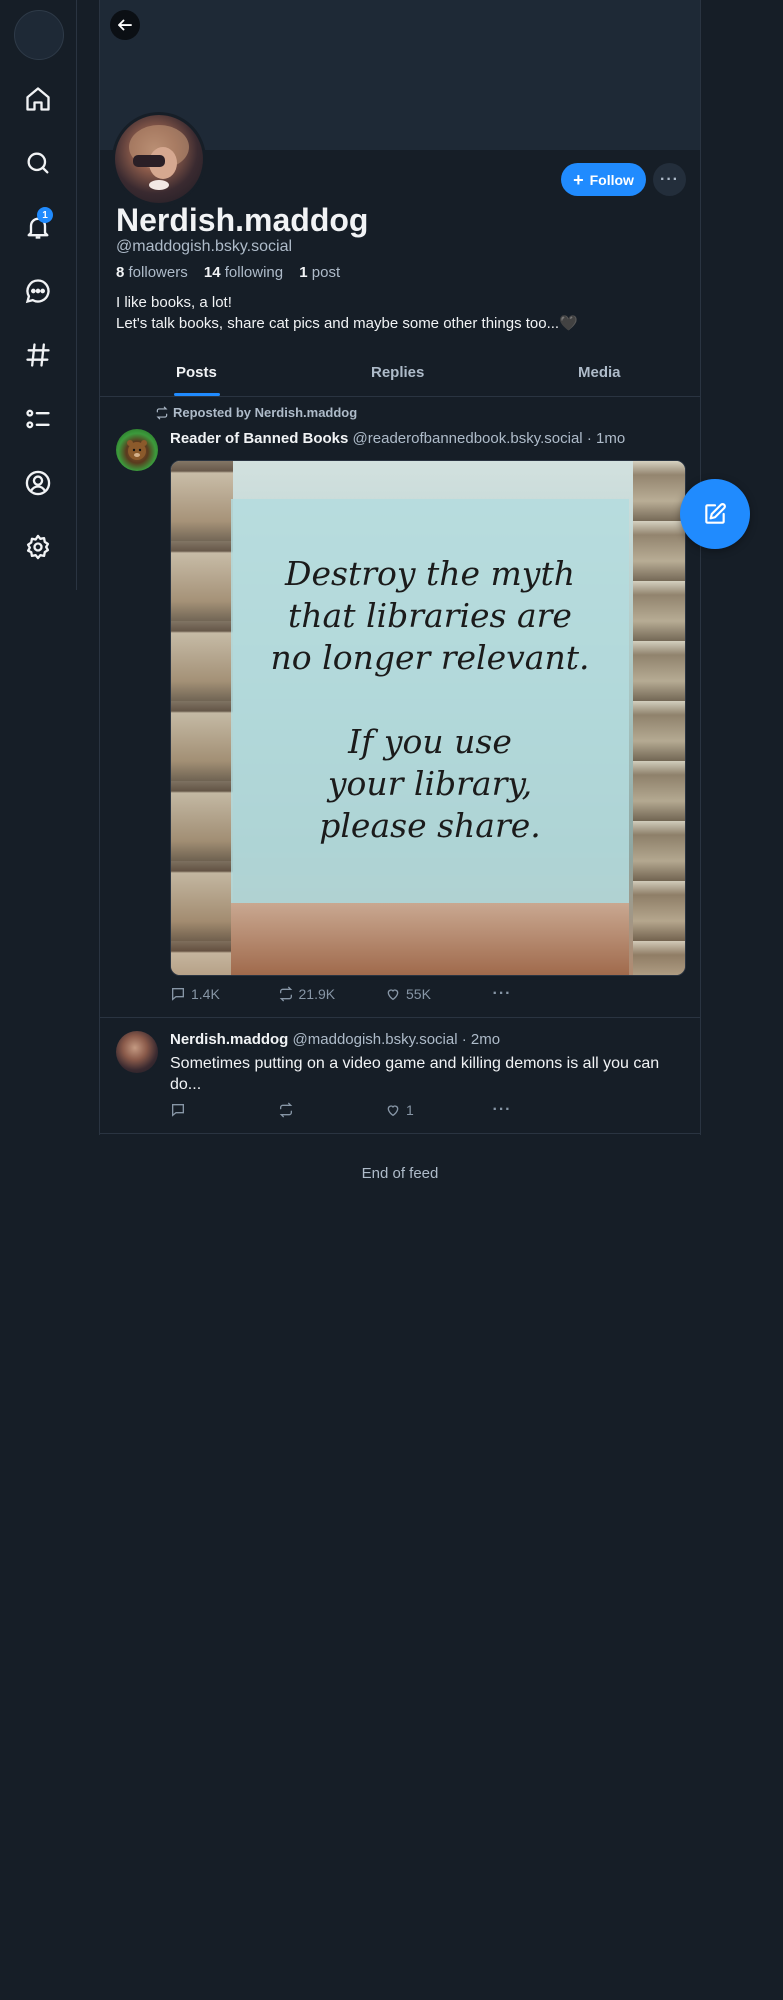 The image size is (783, 2000). I want to click on bell-icon: 1, so click(38, 225).